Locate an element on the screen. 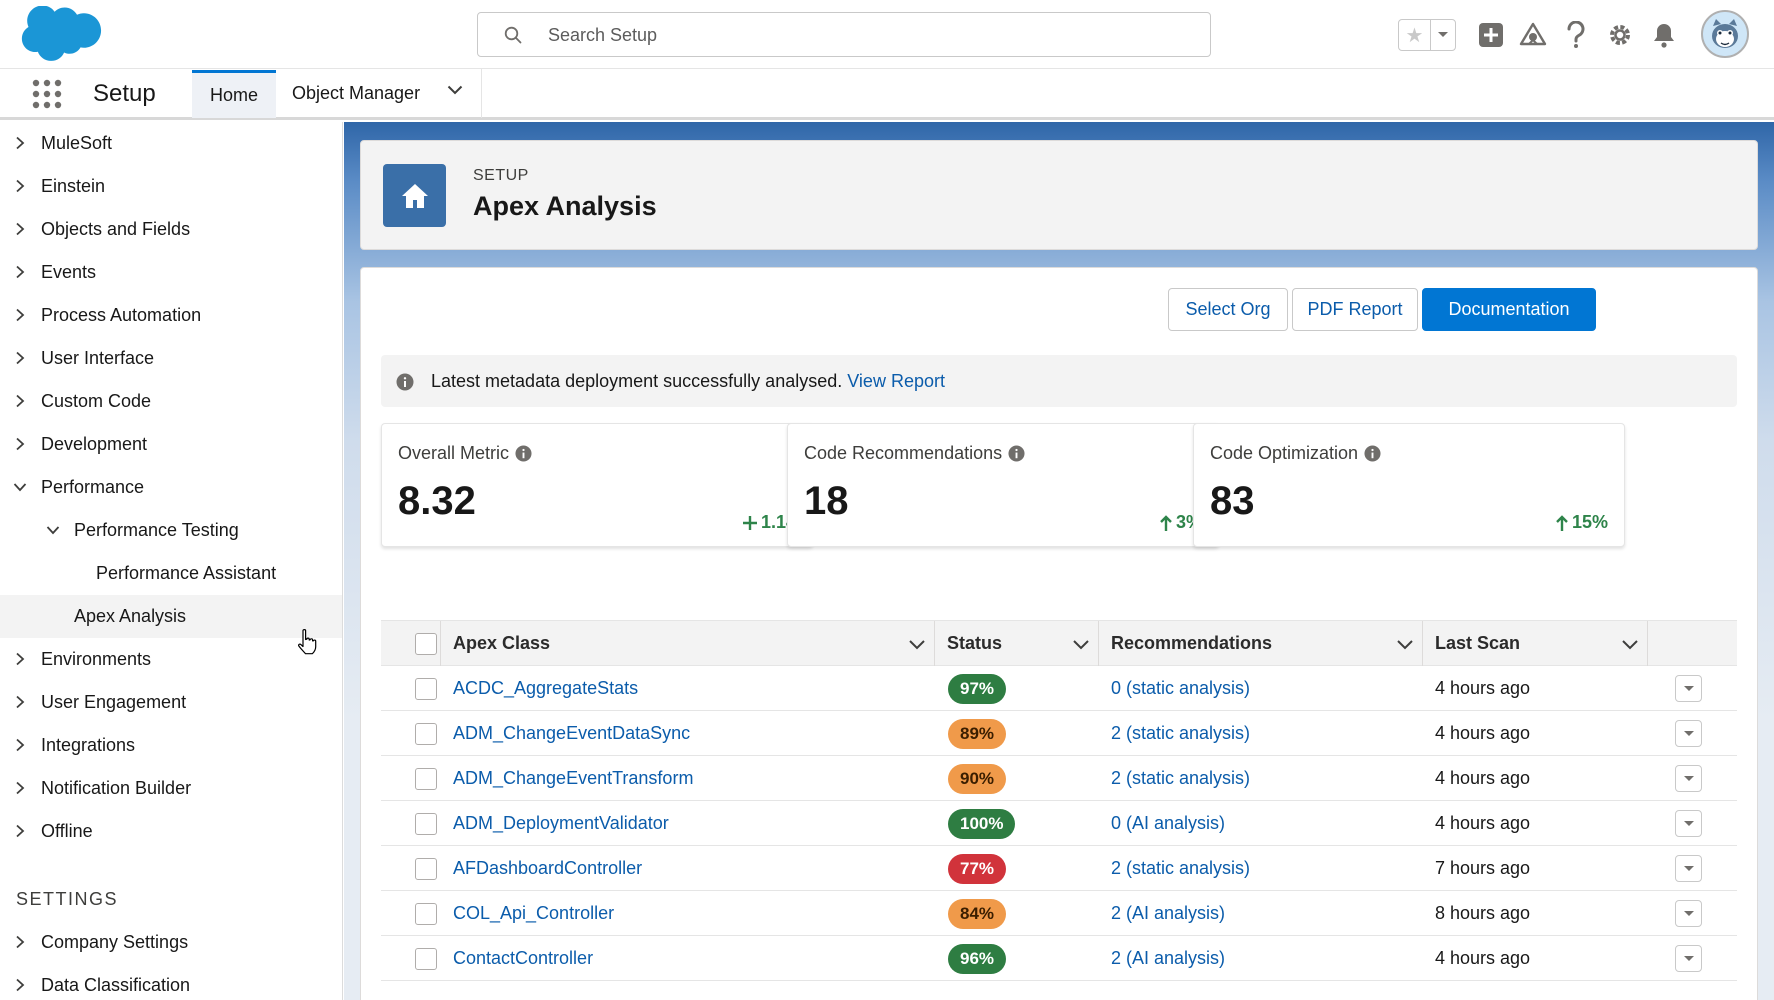  sidebar-item-einstein: Einstein is located at coordinates (171, 186).